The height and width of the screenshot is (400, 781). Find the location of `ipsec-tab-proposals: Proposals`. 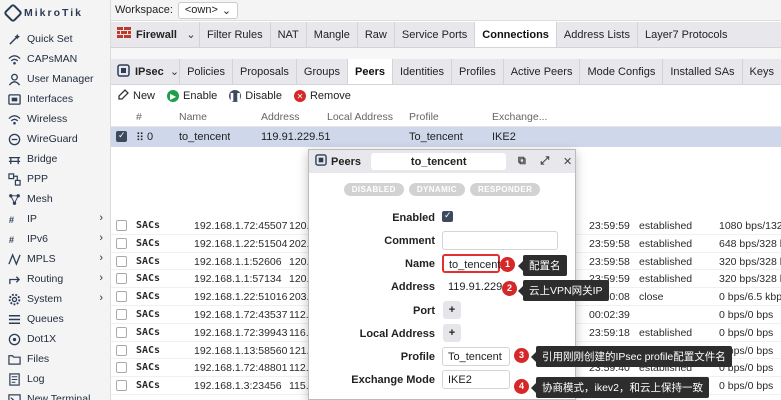

ipsec-tab-proposals: Proposals is located at coordinates (264, 71).